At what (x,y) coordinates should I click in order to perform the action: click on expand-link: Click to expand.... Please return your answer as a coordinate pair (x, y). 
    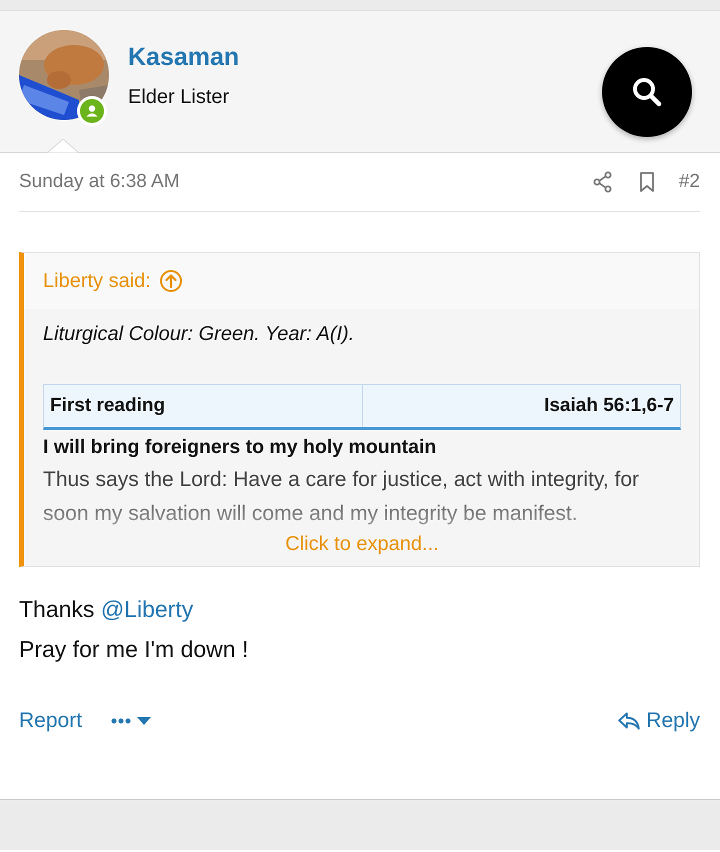
    Looking at the image, I should click on (362, 544).